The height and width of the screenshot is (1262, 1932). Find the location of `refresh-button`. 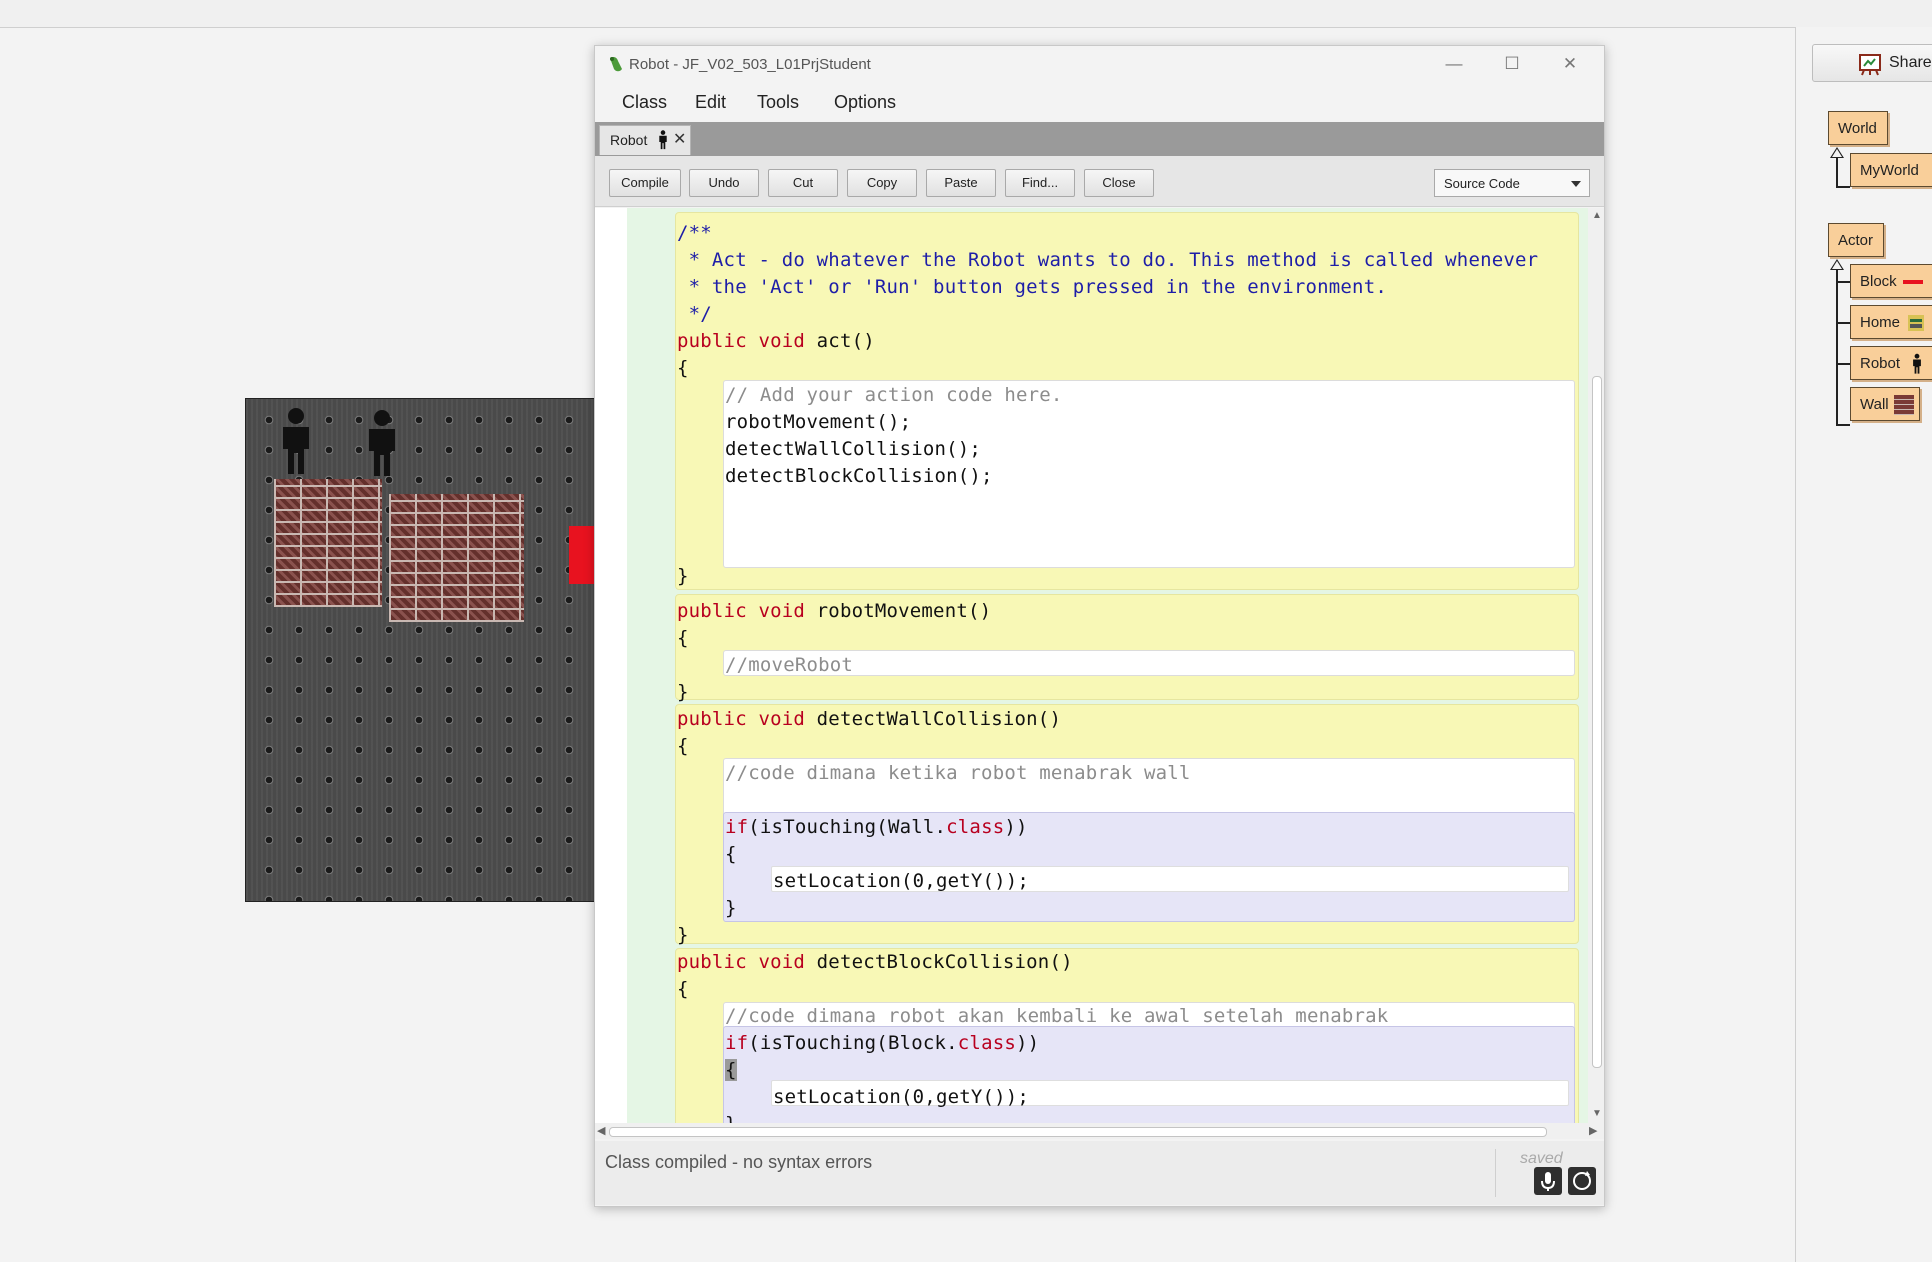

refresh-button is located at coordinates (1582, 1181).